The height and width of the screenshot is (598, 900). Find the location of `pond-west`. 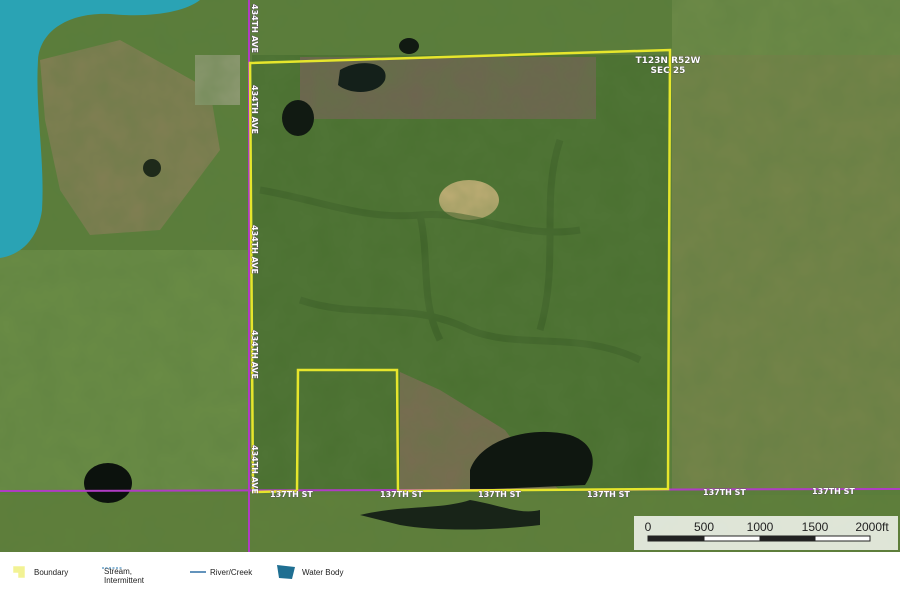

pond-west is located at coordinates (108, 483).